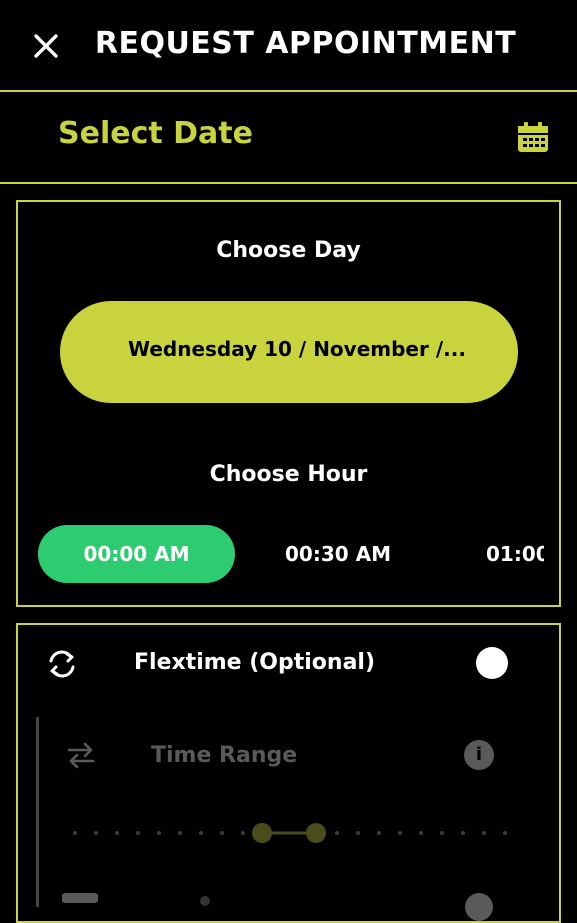 This screenshot has height=923, width=577. What do you see at coordinates (479, 907) in the screenshot?
I see `partial-info-icon` at bounding box center [479, 907].